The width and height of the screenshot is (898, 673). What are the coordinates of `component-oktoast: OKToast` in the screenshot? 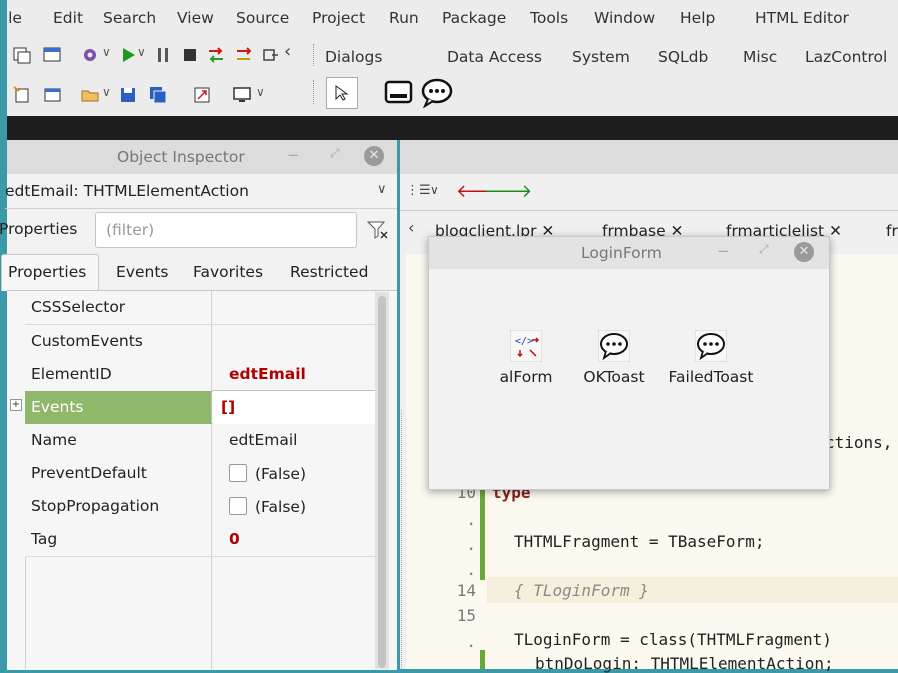 It's located at (614, 358).